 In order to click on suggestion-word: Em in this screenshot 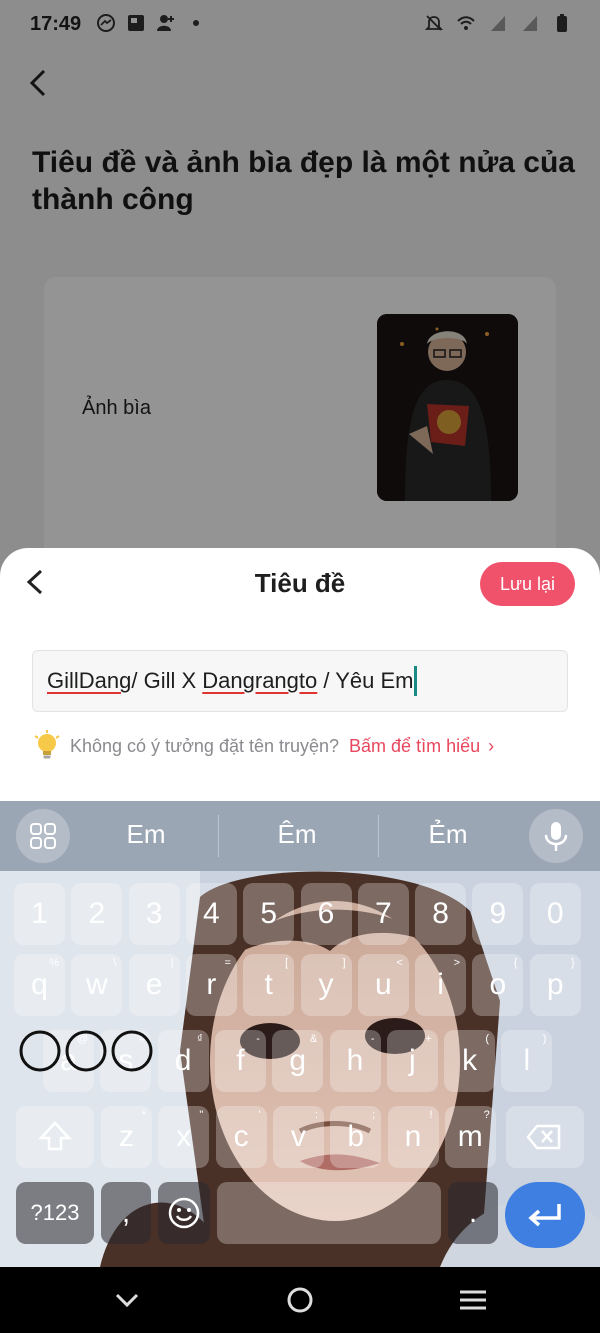, I will do `click(146, 834)`.